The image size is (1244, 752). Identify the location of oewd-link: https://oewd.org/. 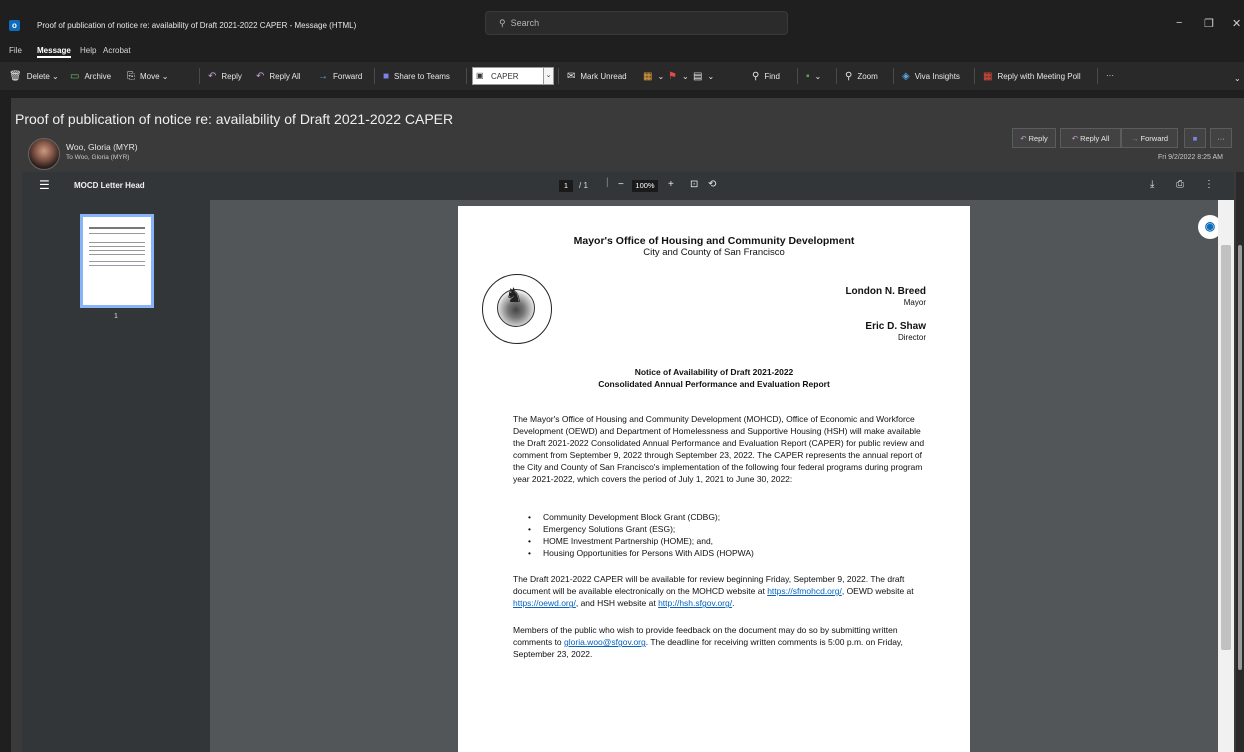
(544, 603).